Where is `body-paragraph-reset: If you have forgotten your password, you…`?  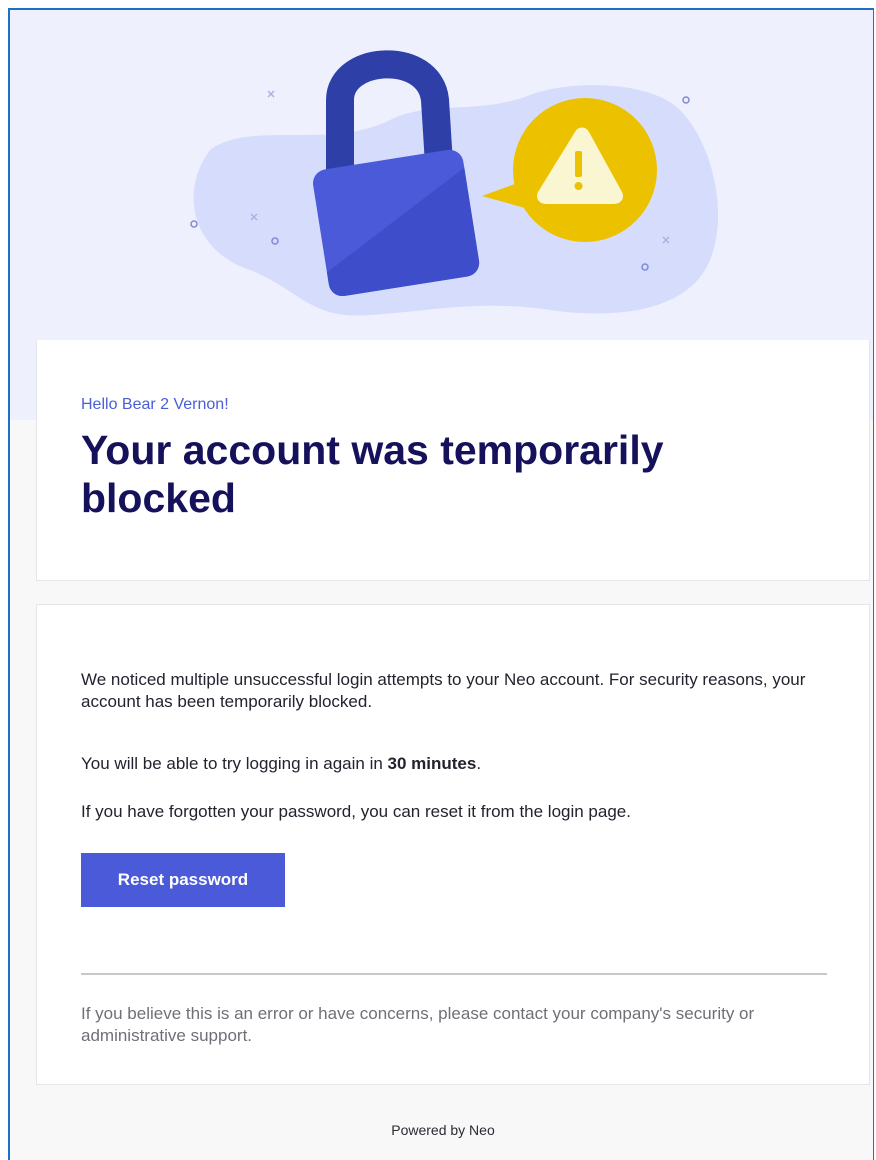
body-paragraph-reset: If you have forgotten your password, you… is located at coordinates (356, 811).